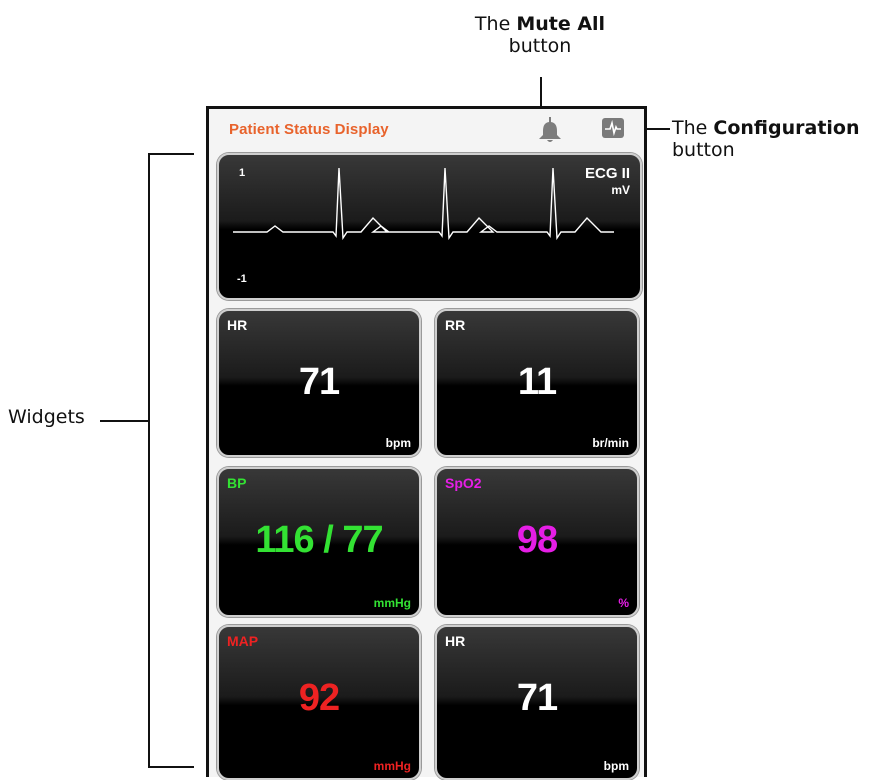 The image size is (885, 780). What do you see at coordinates (423, 204) in the screenshot?
I see `ecg-waveform` at bounding box center [423, 204].